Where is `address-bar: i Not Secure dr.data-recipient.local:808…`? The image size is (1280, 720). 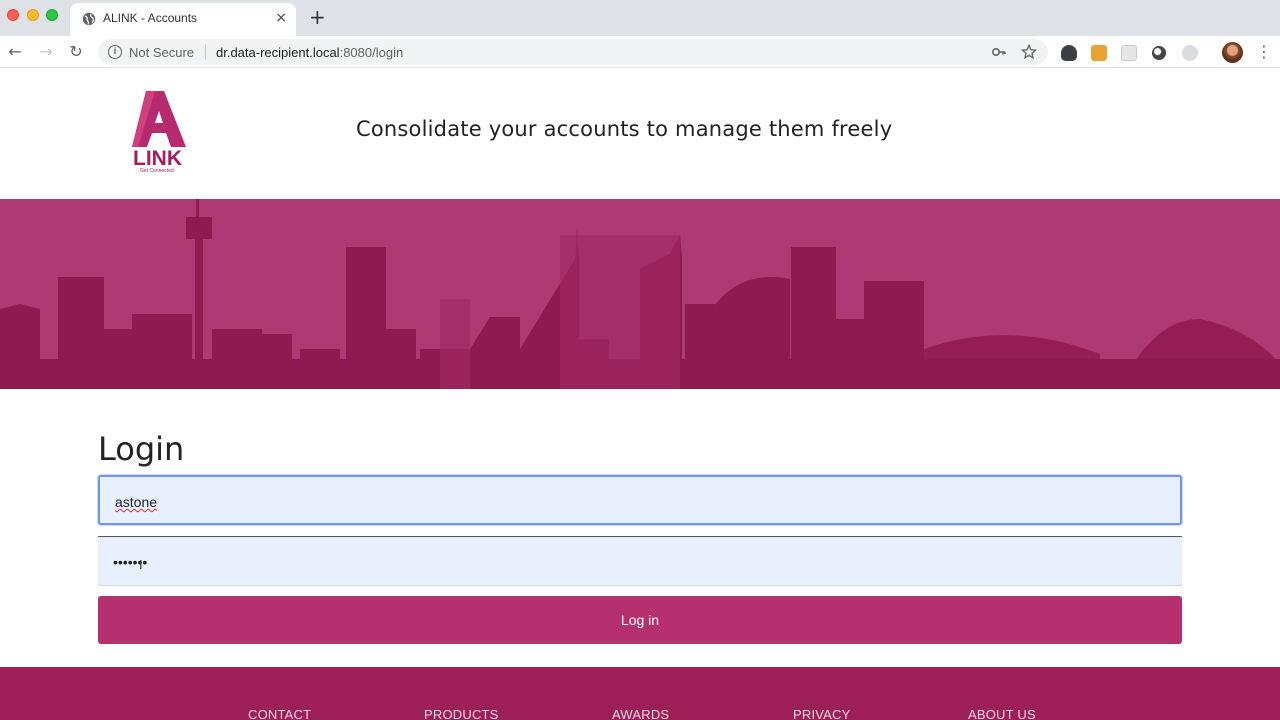
address-bar: i Not Secure dr.data-recipient.local:808… is located at coordinates (573, 52).